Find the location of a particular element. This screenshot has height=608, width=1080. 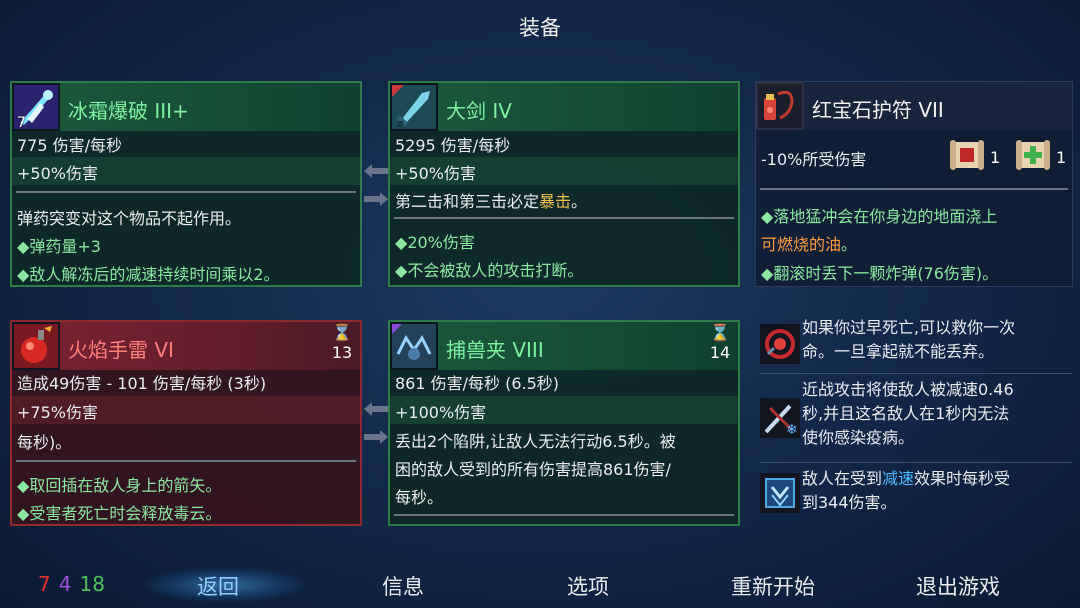

nav-back-button: 返回 is located at coordinates (218, 586).